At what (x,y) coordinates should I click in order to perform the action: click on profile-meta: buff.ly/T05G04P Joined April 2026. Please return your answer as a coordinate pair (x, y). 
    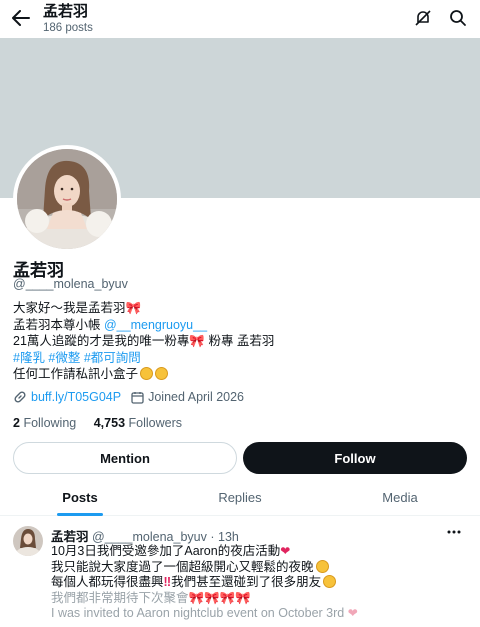
    Looking at the image, I should click on (133, 397).